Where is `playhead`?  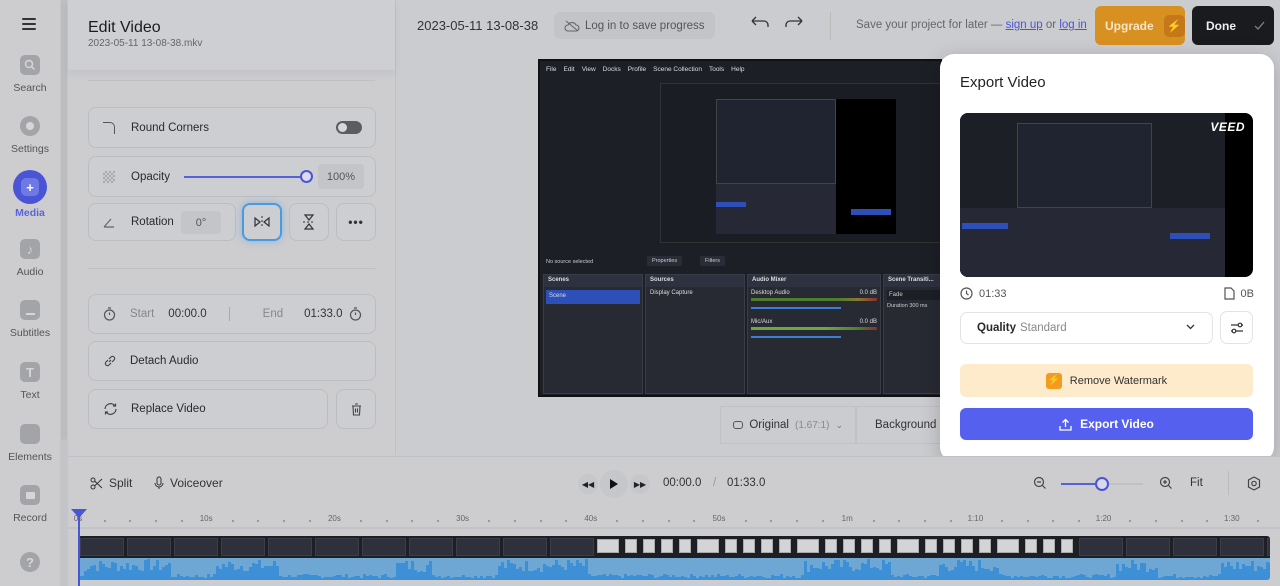
playhead is located at coordinates (79, 547).